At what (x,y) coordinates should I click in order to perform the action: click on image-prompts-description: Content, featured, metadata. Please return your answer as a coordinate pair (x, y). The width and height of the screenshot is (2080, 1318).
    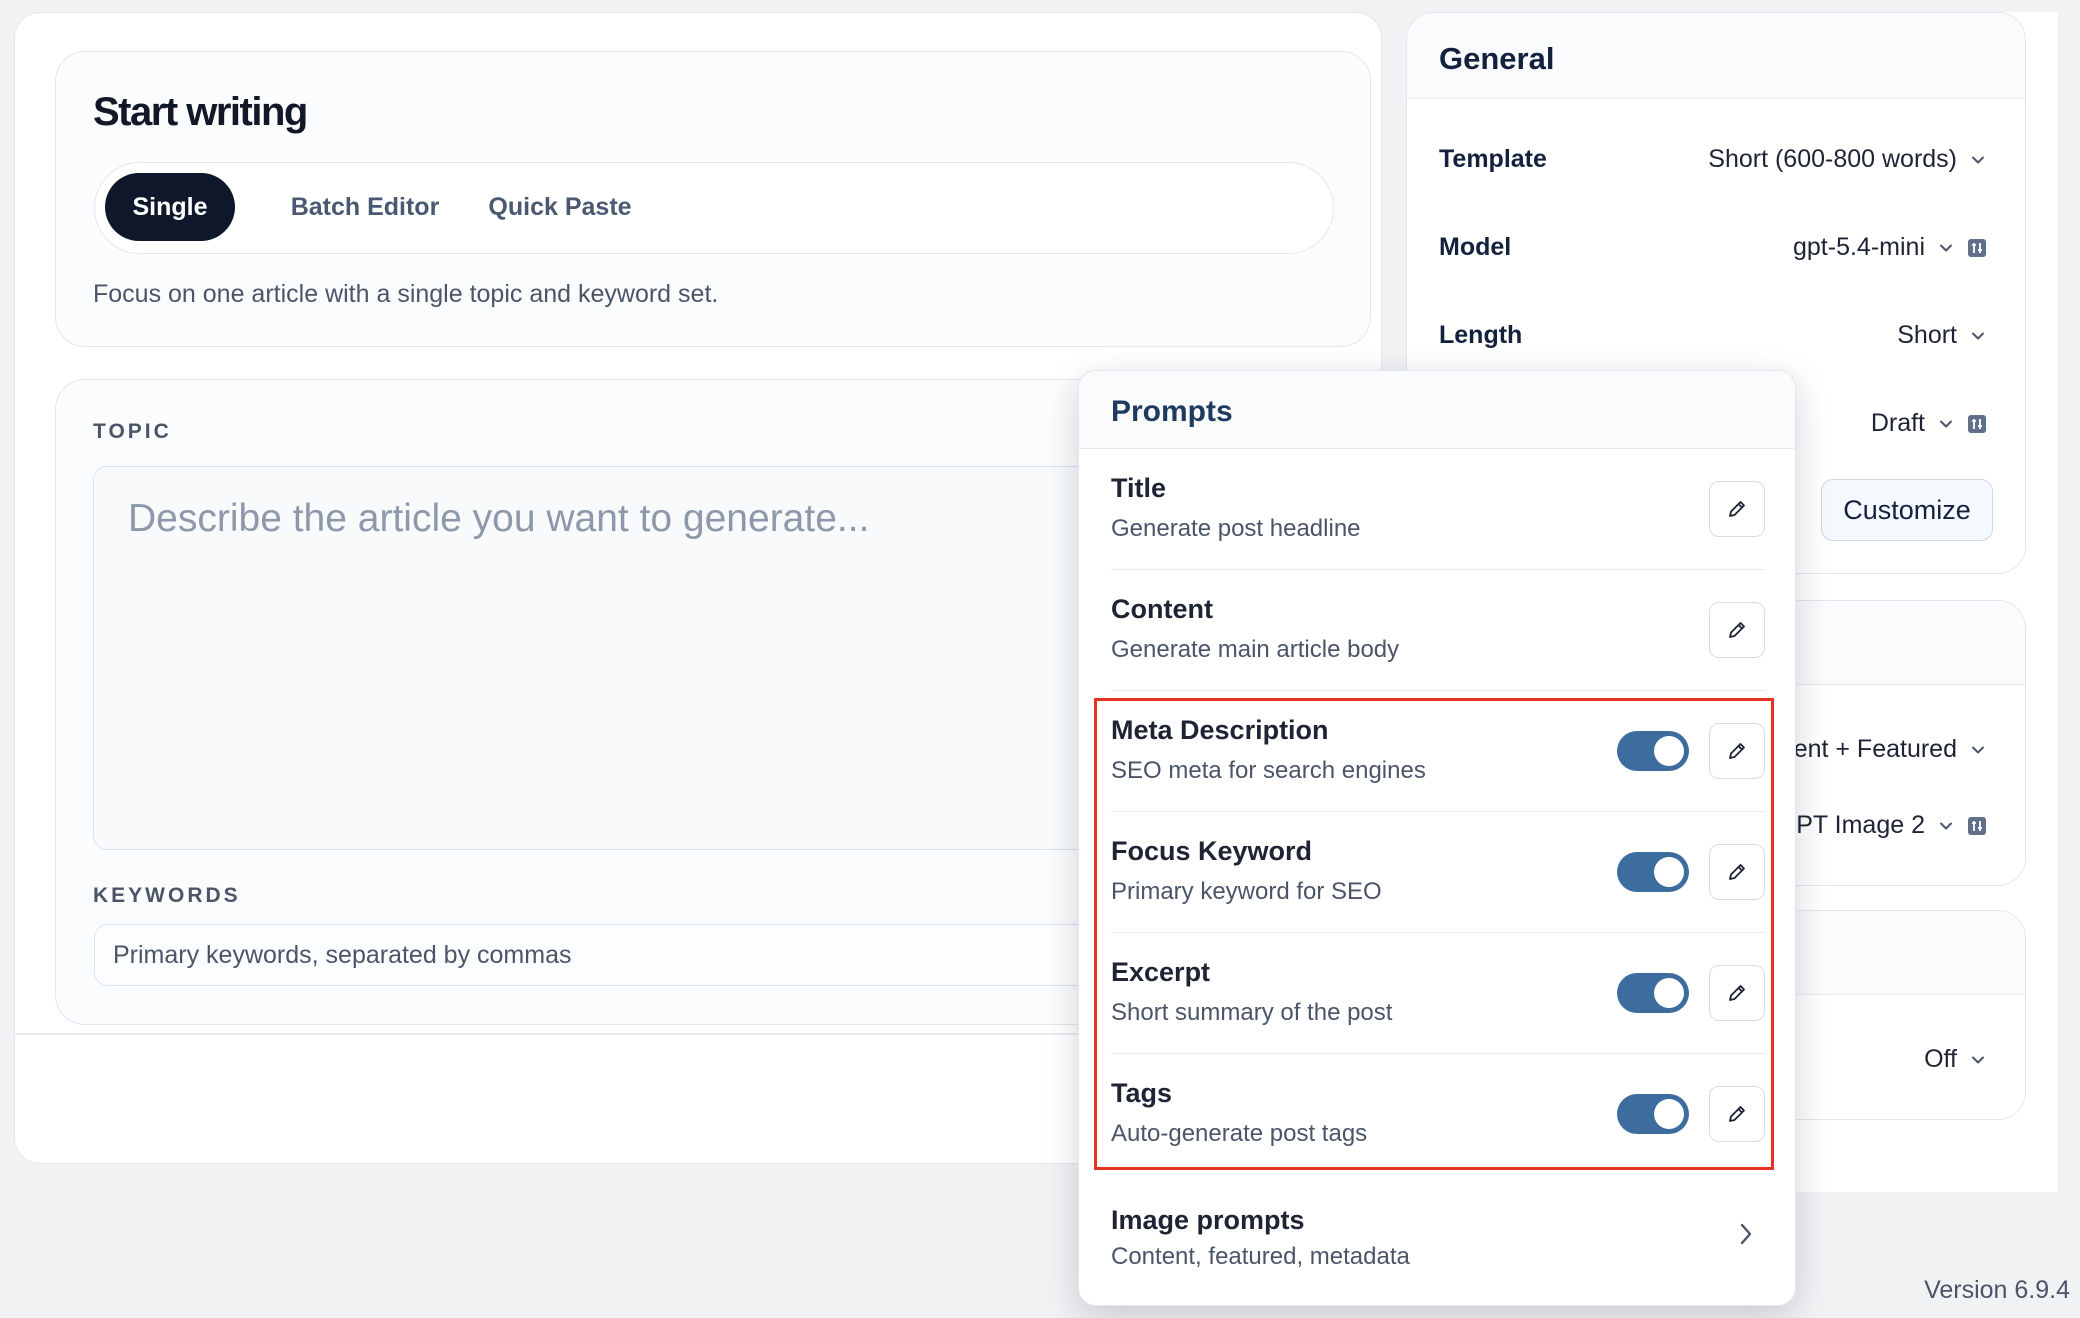
    Looking at the image, I should click on (1260, 1256).